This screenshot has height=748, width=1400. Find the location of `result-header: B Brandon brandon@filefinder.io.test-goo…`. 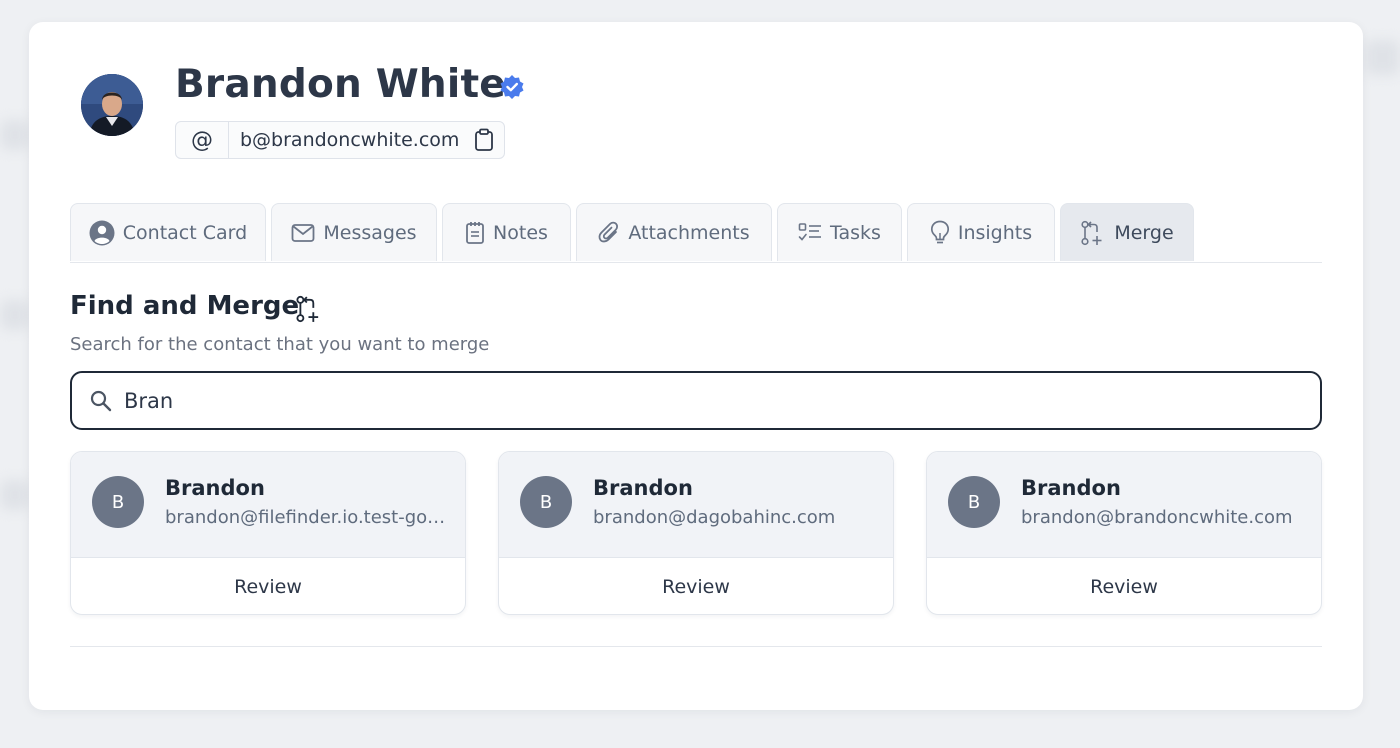

result-header: B Brandon brandon@filefinder.io.test-goo… is located at coordinates (268, 505).